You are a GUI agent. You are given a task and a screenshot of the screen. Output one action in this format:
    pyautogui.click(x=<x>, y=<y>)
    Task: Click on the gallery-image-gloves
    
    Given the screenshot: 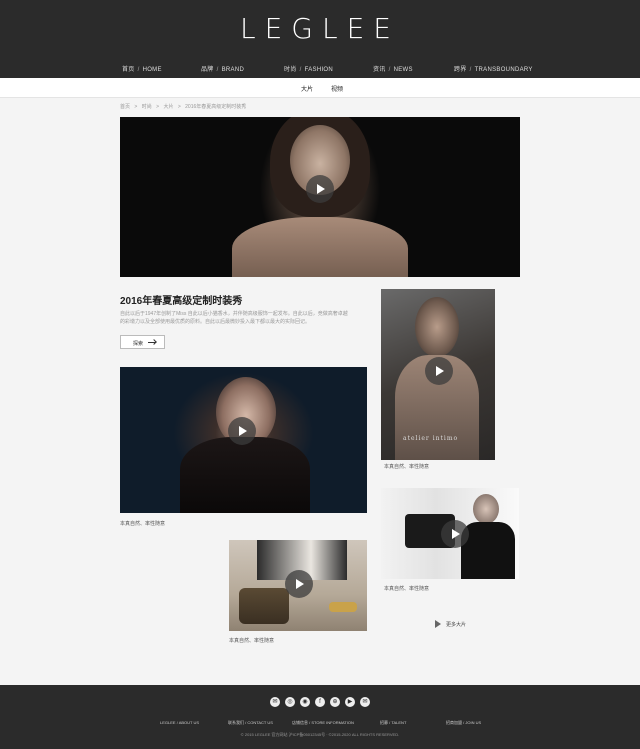 What is the action you would take?
    pyautogui.click(x=245, y=475)
    